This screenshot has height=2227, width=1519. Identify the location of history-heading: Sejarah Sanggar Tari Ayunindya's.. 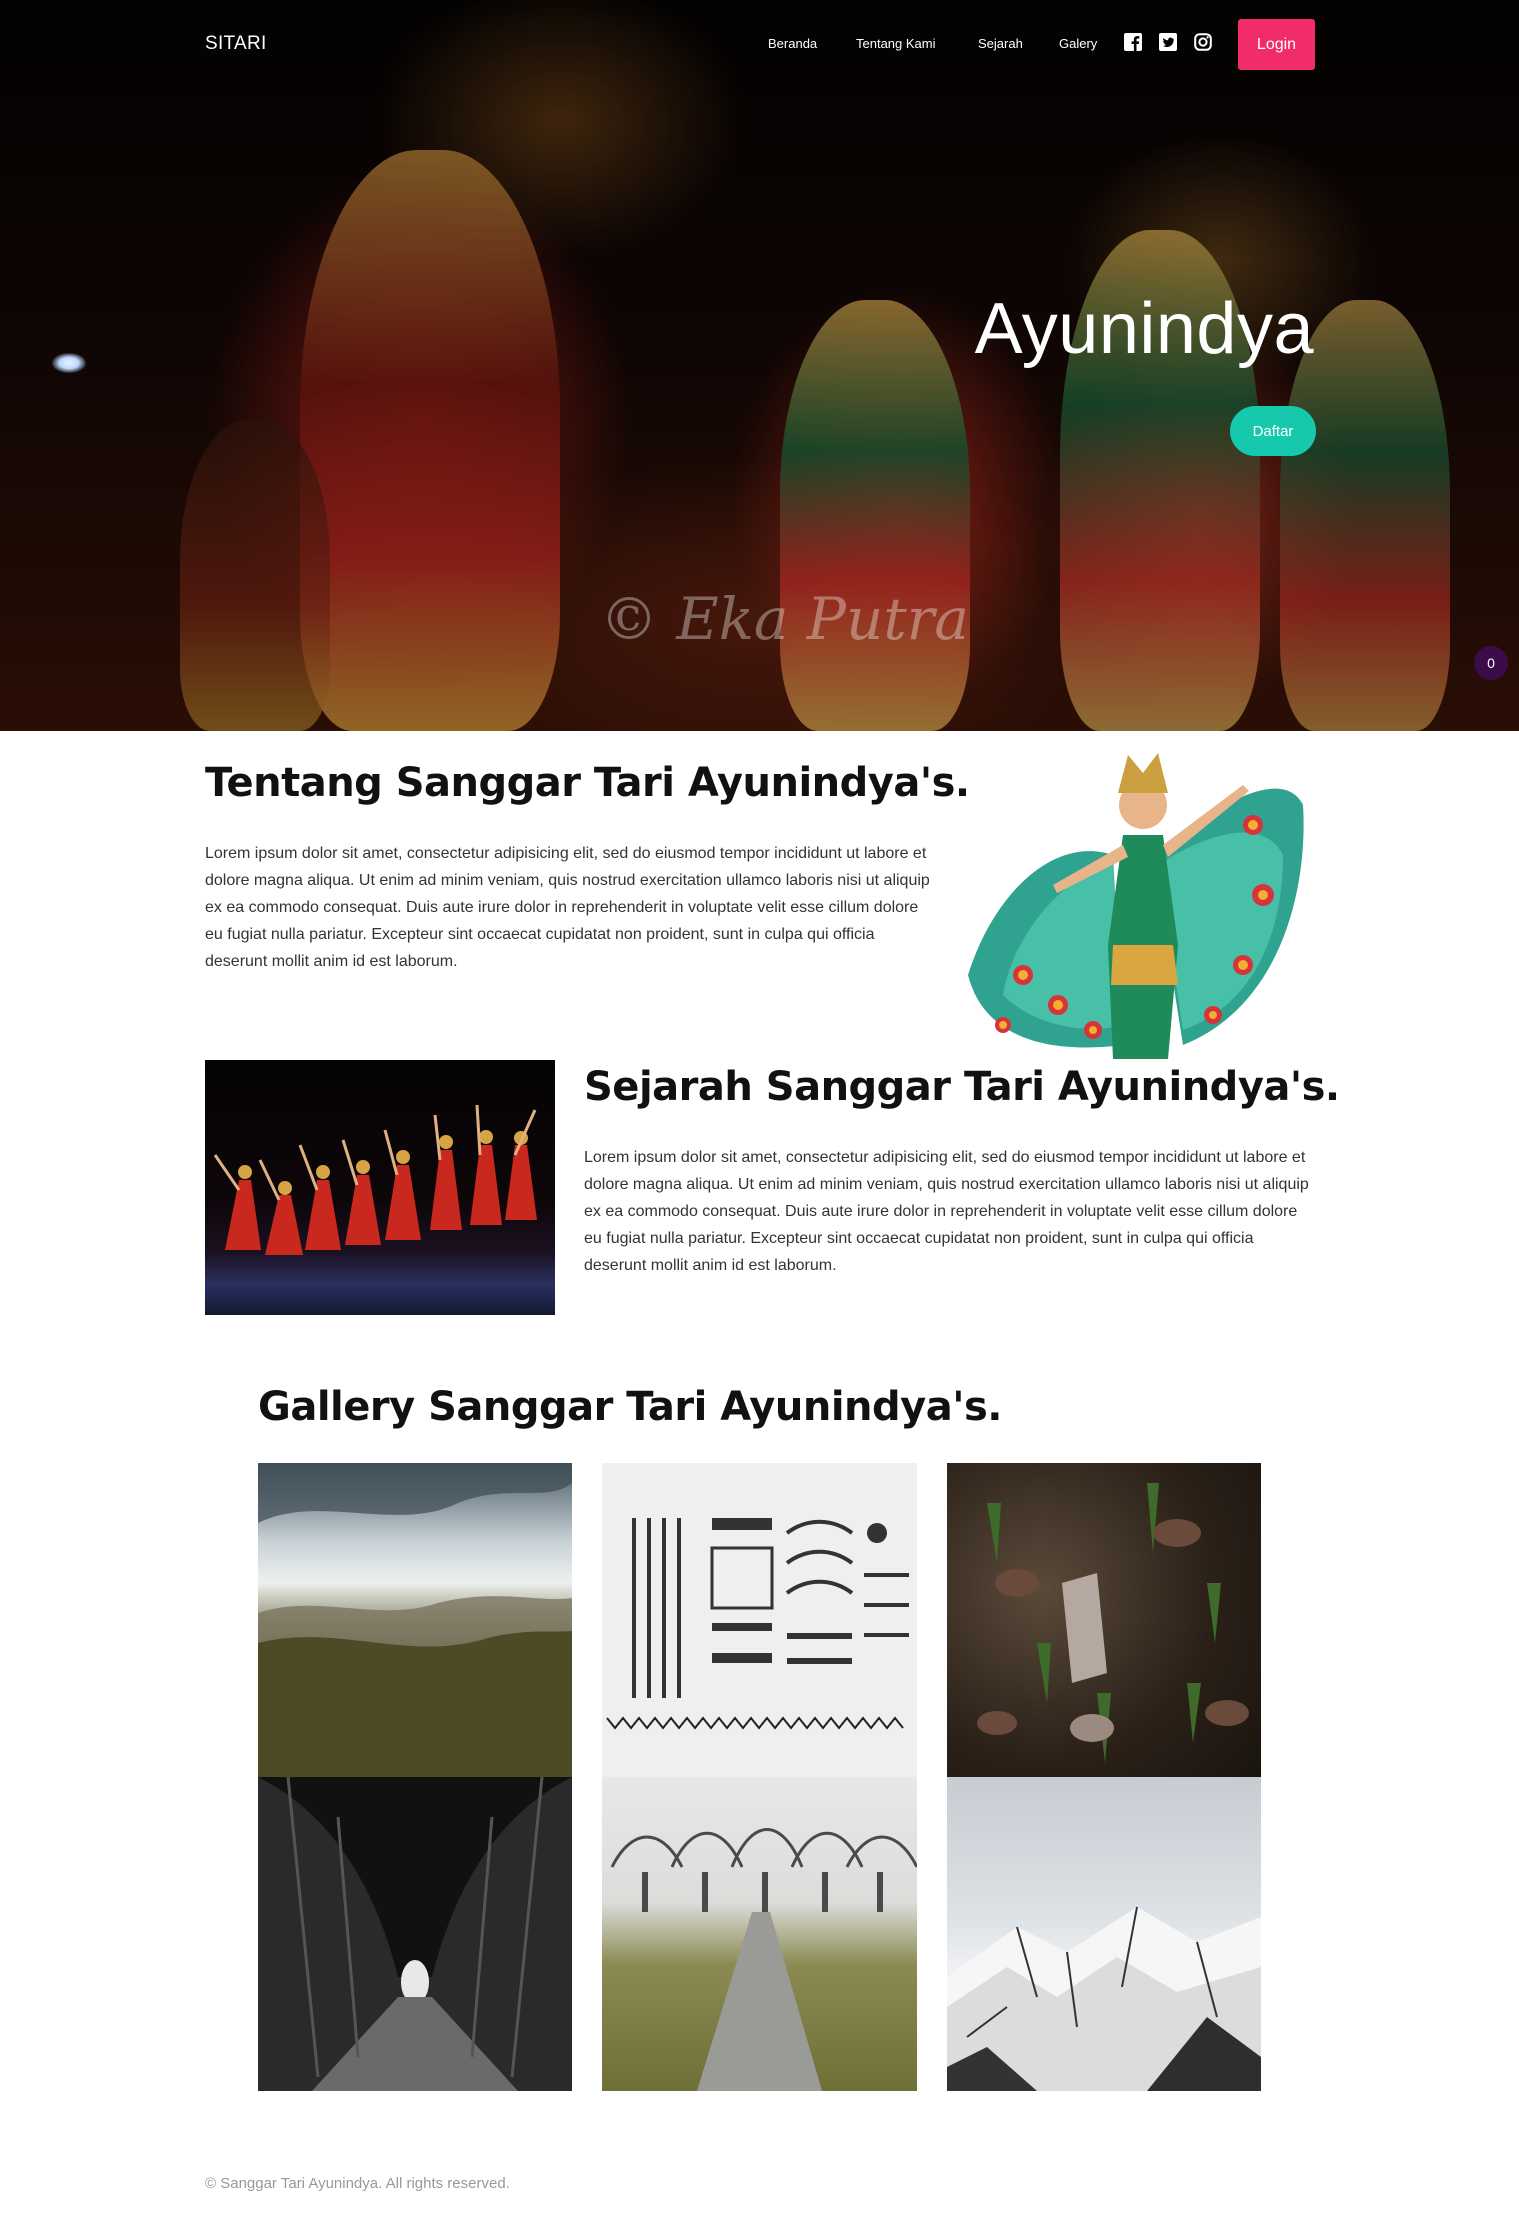
(962, 1087).